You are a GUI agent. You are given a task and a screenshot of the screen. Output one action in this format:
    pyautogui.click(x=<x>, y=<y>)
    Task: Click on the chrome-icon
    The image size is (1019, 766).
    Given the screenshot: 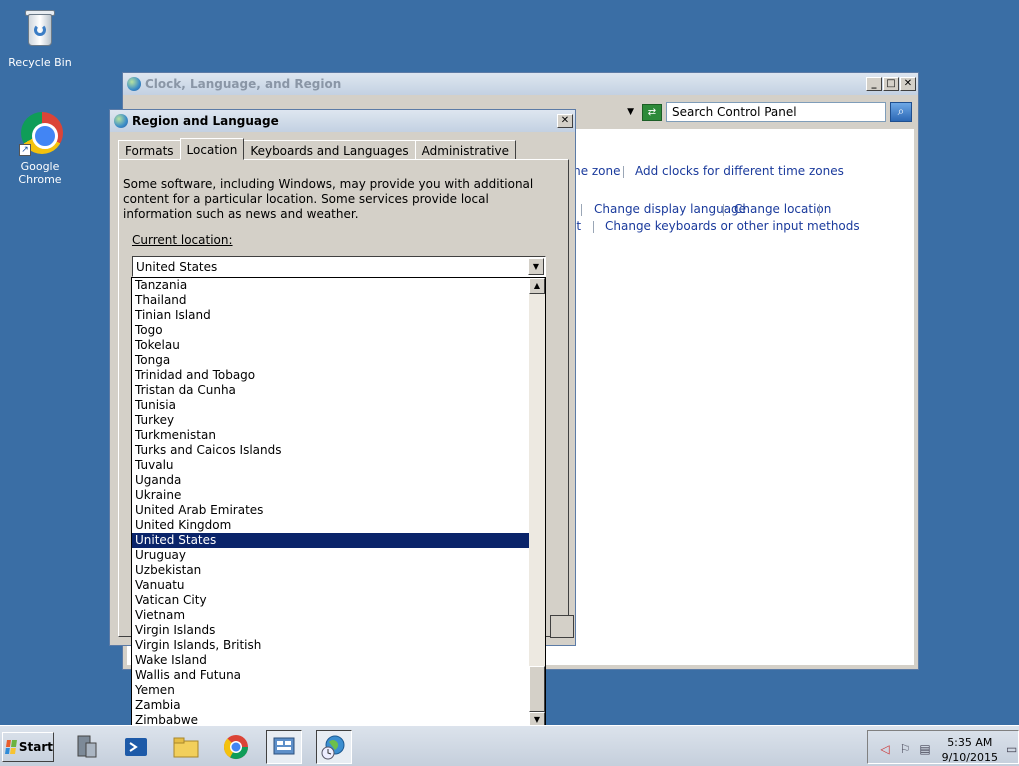 What is the action you would take?
    pyautogui.click(x=236, y=747)
    